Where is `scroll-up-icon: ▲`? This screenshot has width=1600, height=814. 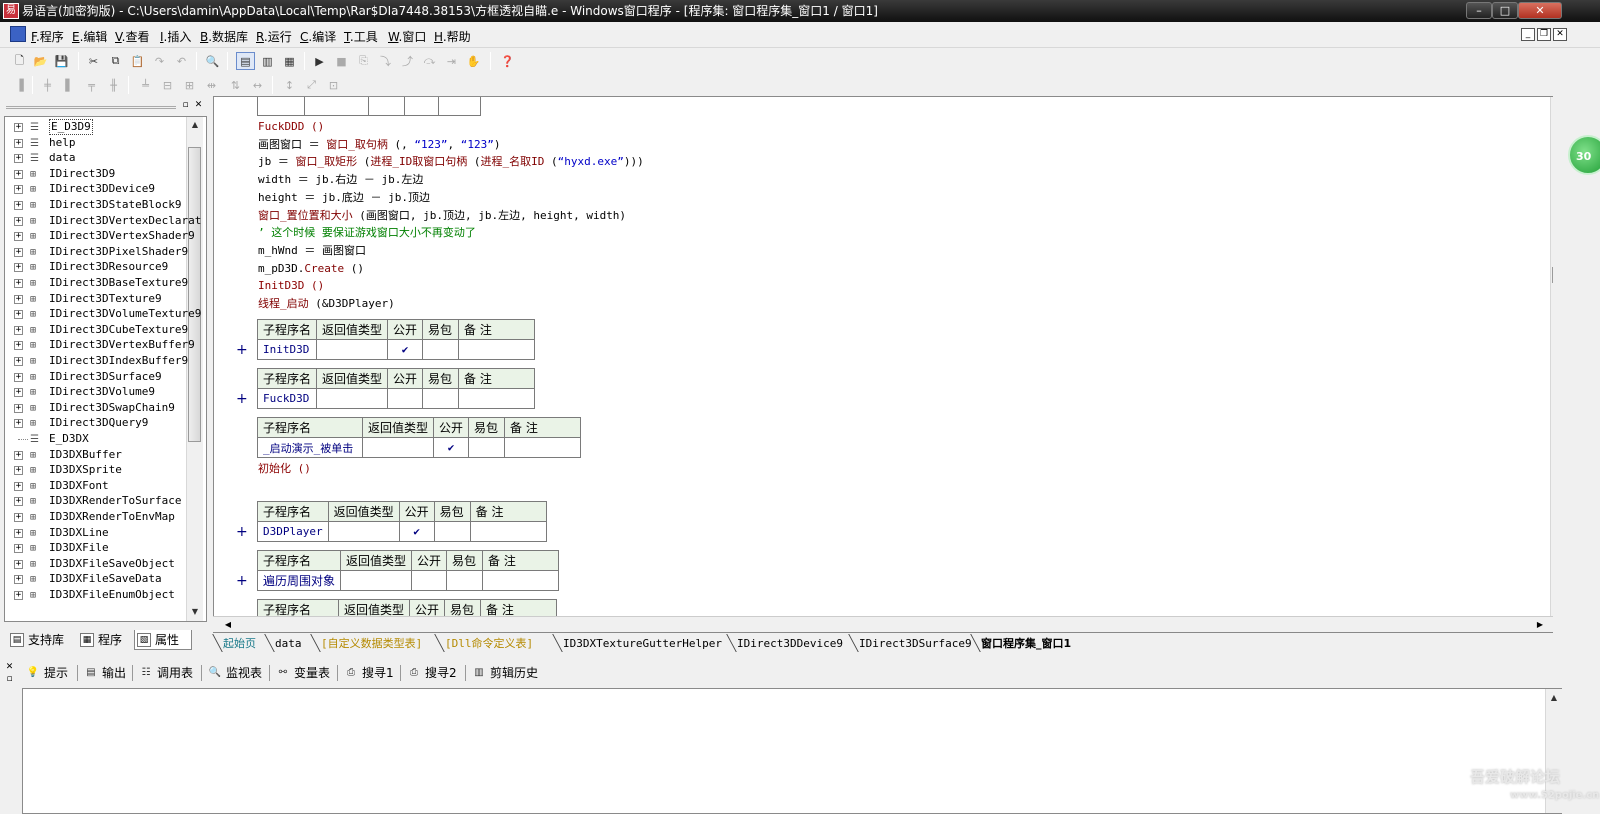
scroll-up-icon: ▲ is located at coordinates (1554, 698).